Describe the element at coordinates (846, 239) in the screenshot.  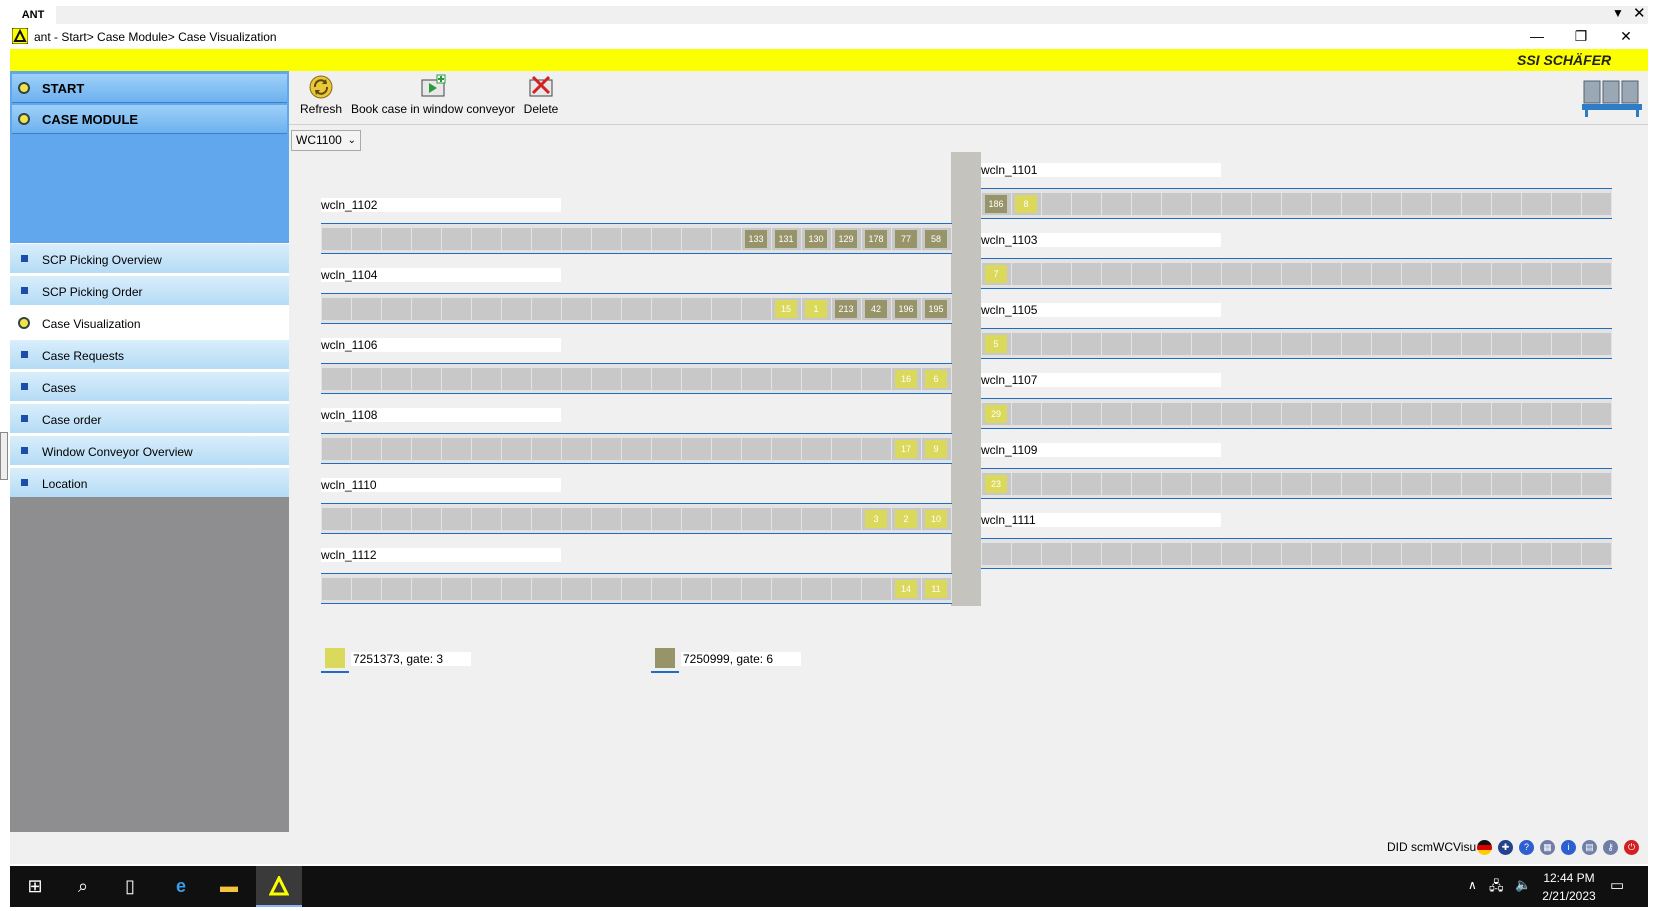
I see `case-box: 129` at that location.